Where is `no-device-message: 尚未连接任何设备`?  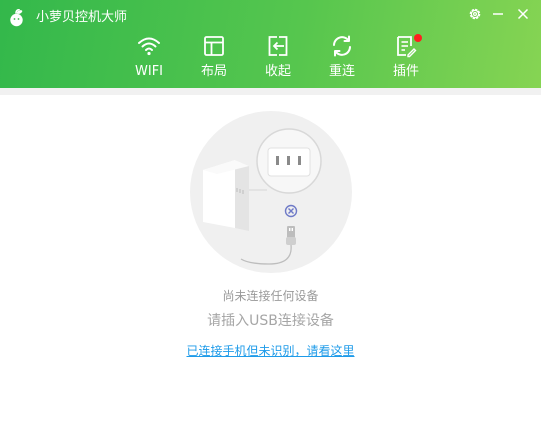 no-device-message: 尚未连接任何设备 is located at coordinates (270, 296).